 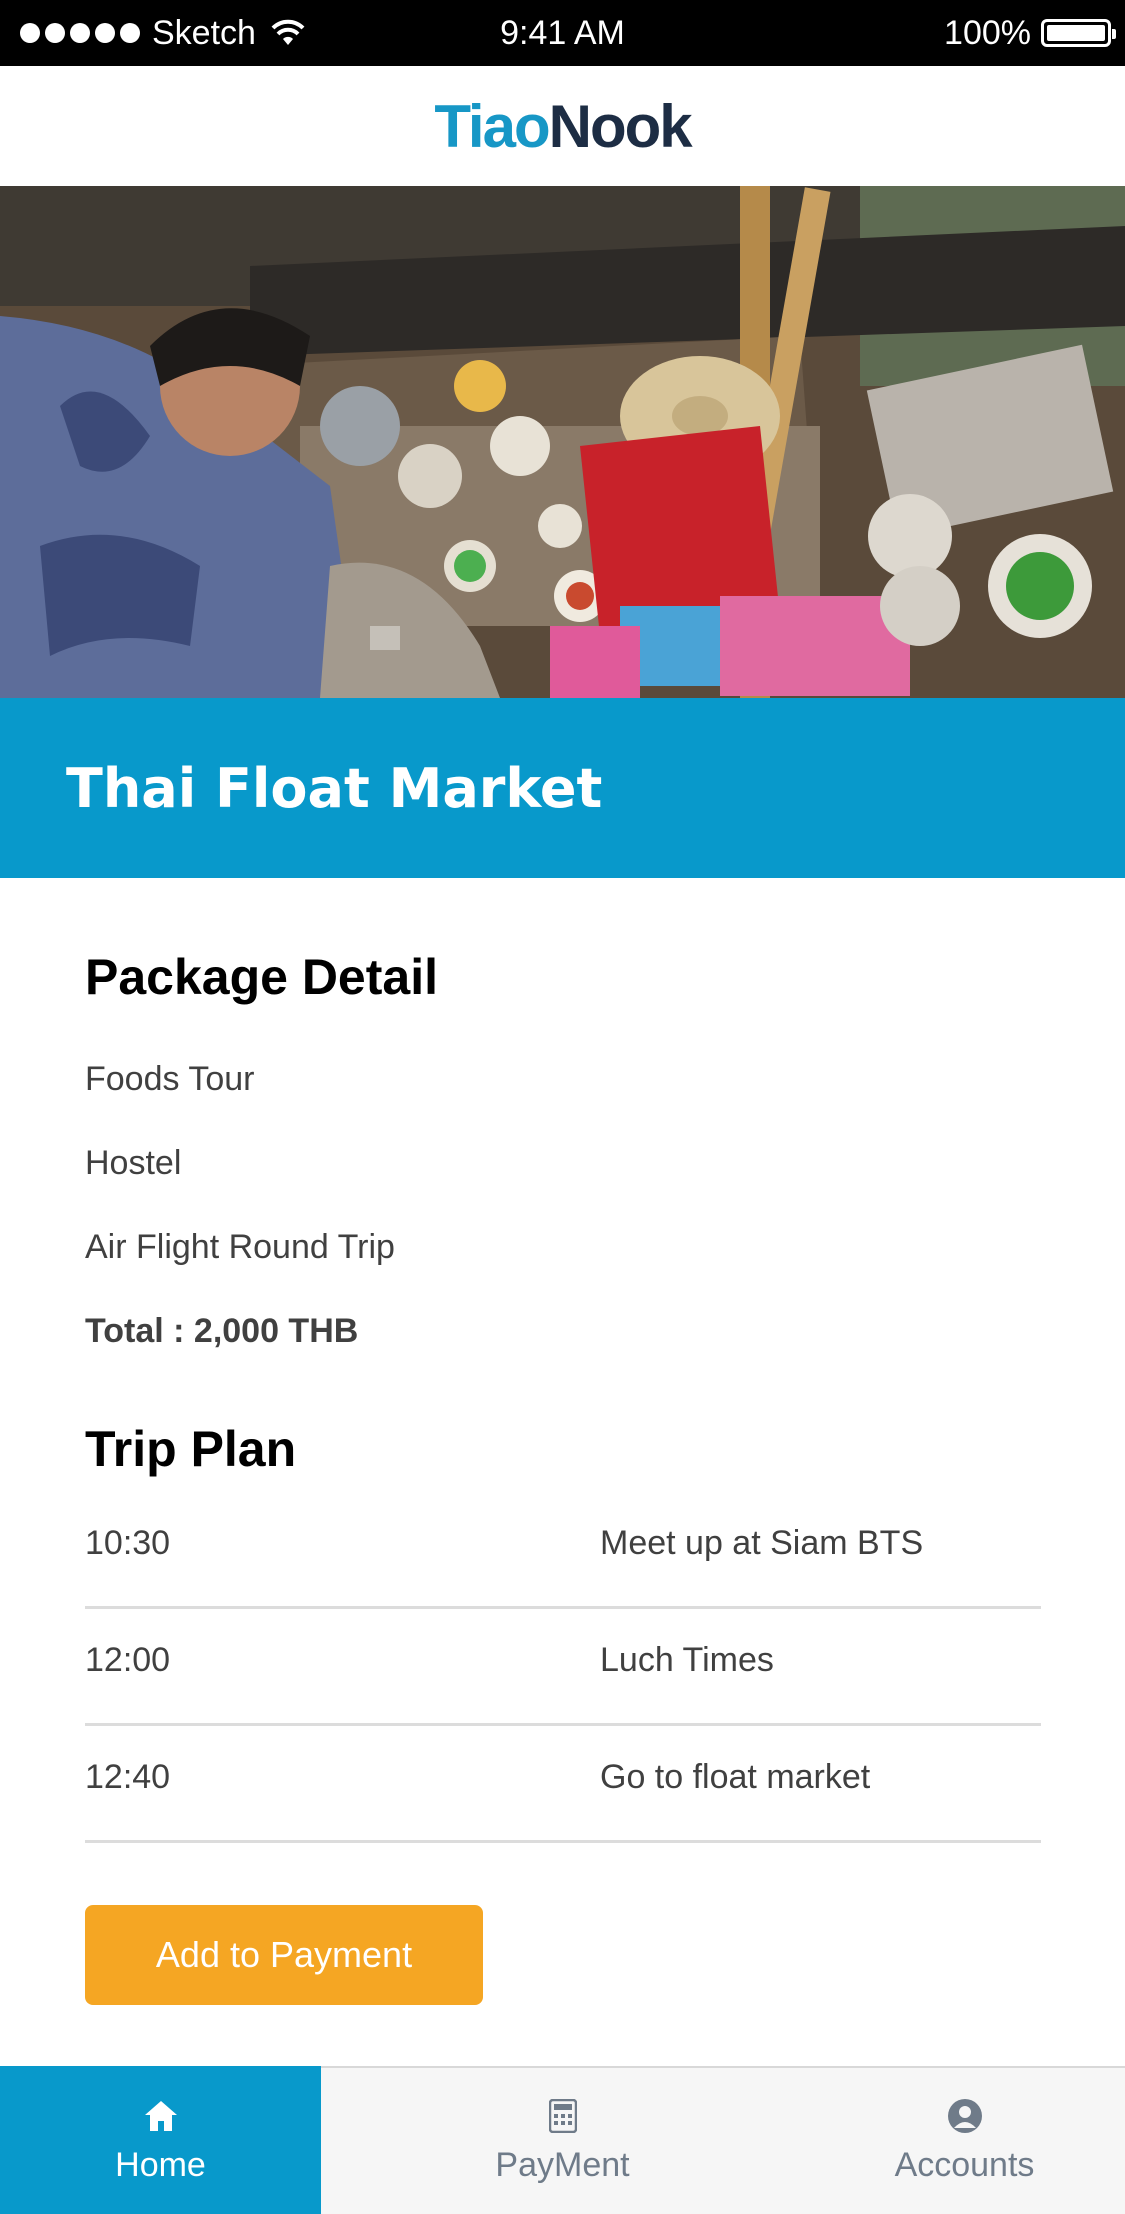 What do you see at coordinates (240, 1247) in the screenshot?
I see `package-item: Air Flight Round Trip` at bounding box center [240, 1247].